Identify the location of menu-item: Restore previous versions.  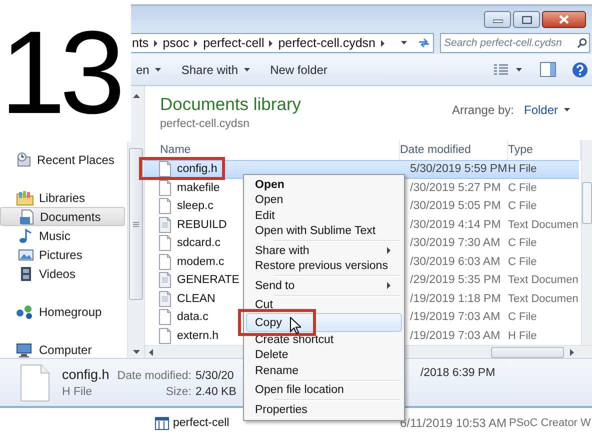
(324, 266).